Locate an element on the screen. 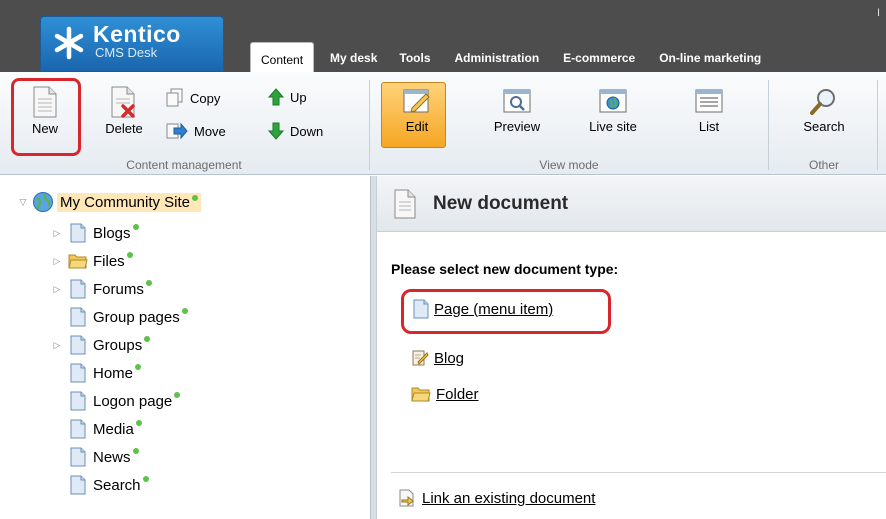 The height and width of the screenshot is (519, 886). copy-icon is located at coordinates (174, 97).